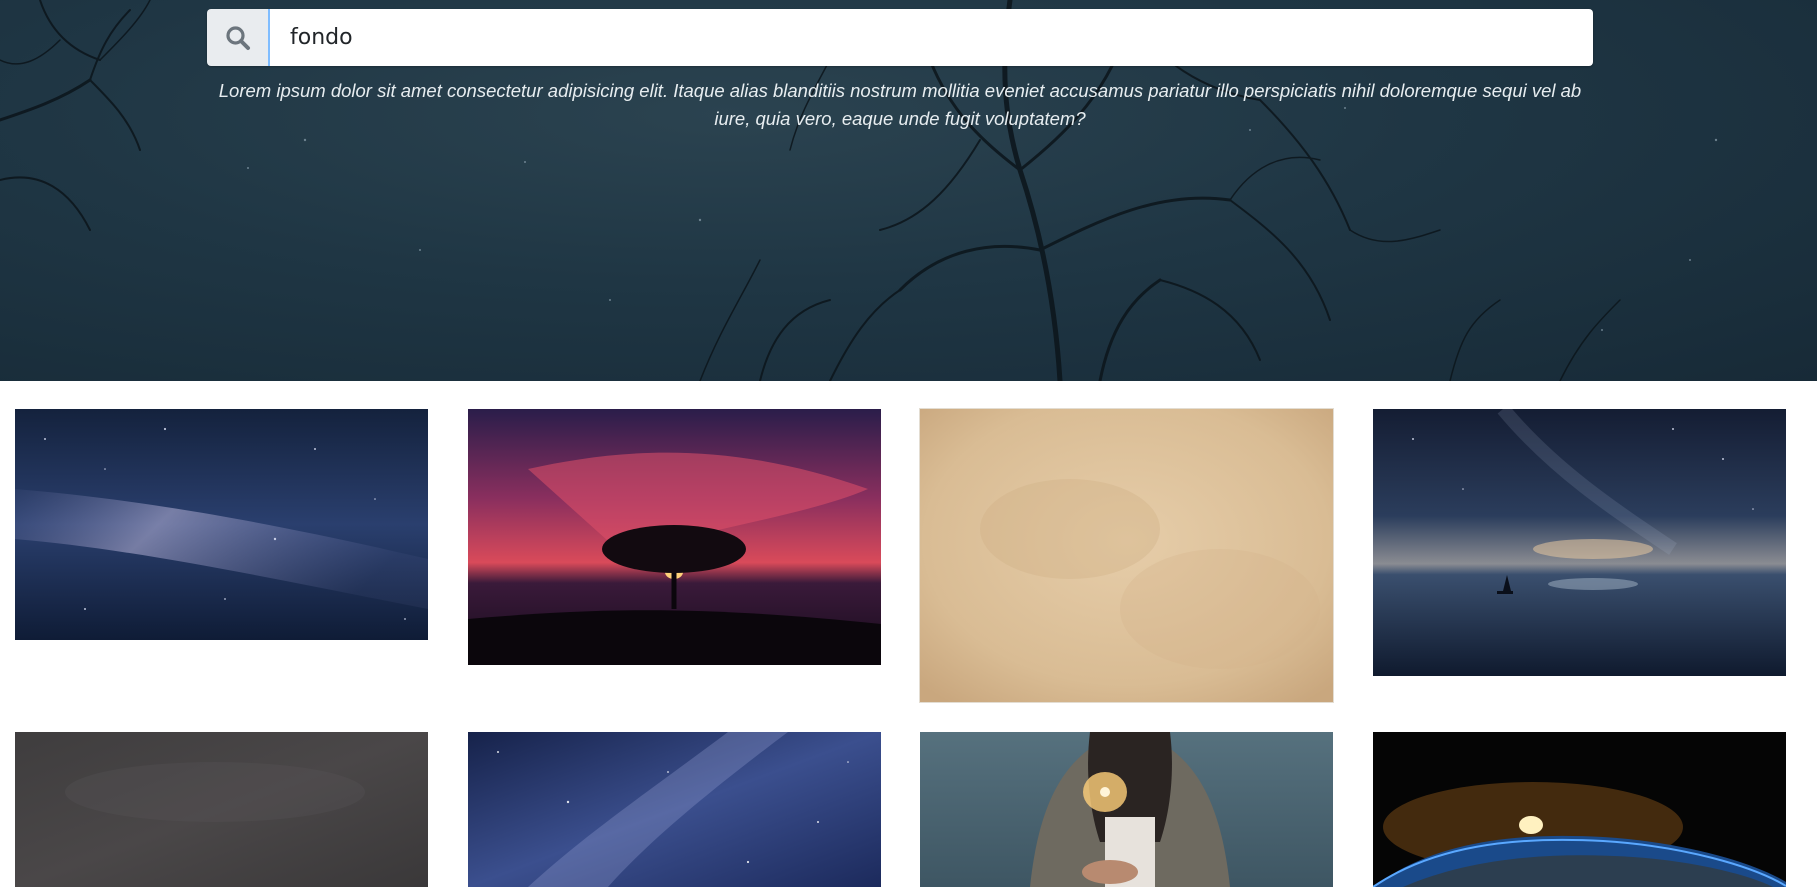 The width and height of the screenshot is (1817, 887). I want to click on earth-sunrise-image, so click(1579, 809).